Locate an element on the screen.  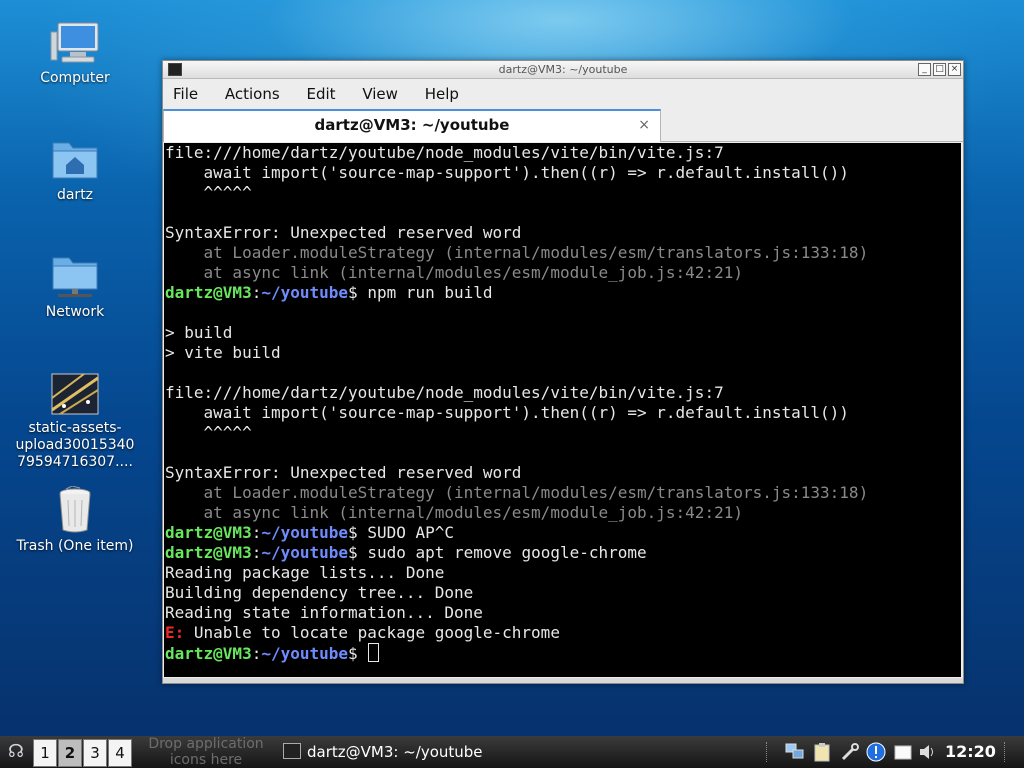
terminal-app-icon is located at coordinates (175, 69).